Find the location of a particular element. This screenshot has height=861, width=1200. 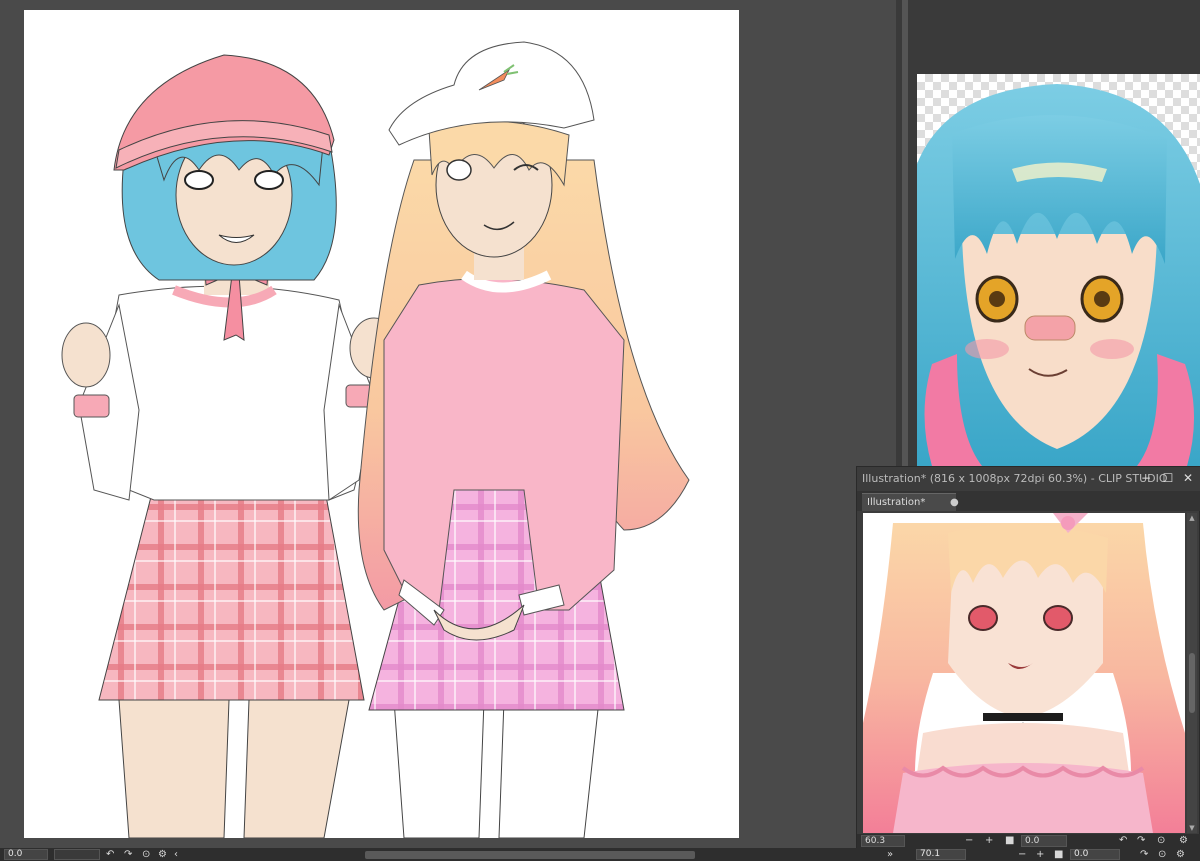

right-zoom-in-button: + is located at coordinates (1040, 854).